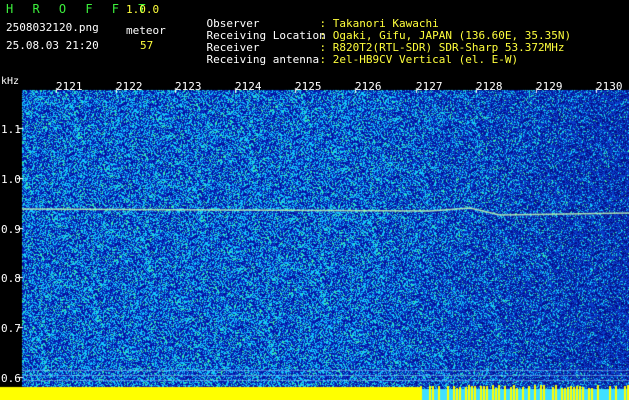 Image resolution: width=629 pixels, height=400 pixels. Describe the element at coordinates (11, 278) in the screenshot. I see `y-tick: 0.8` at that location.